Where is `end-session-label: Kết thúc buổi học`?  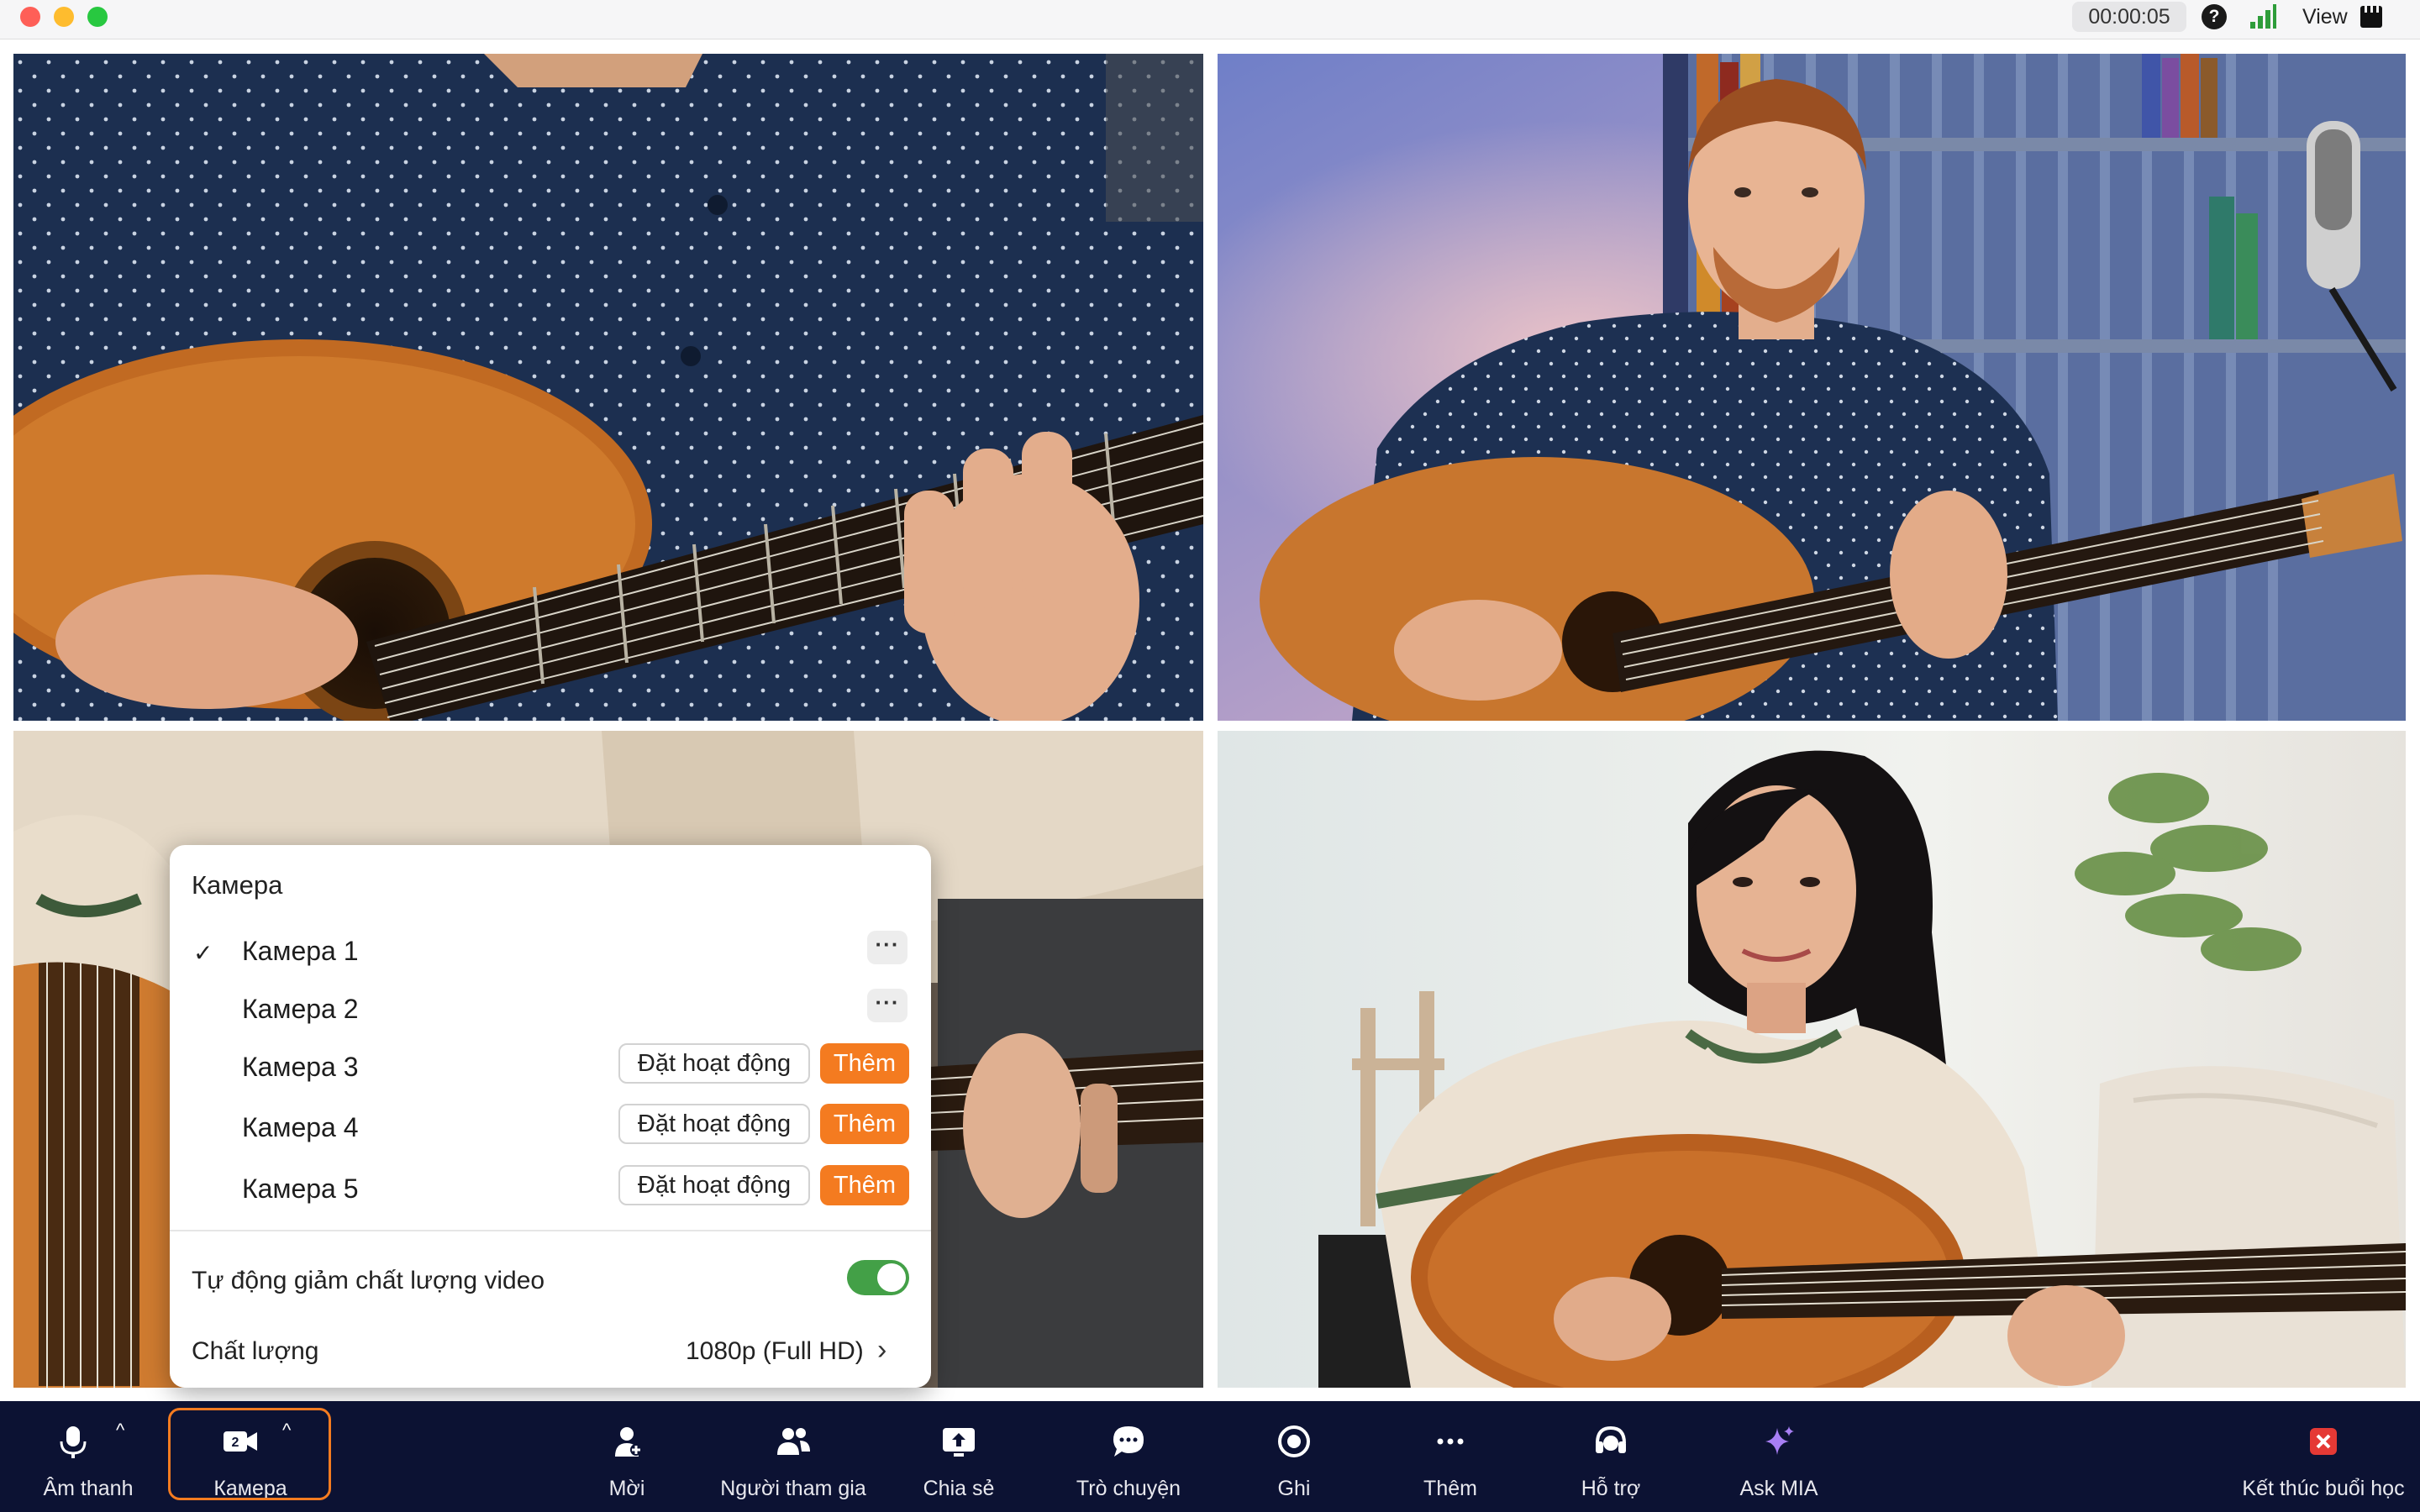
end-session-label: Kết thúc buổi học is located at coordinates (2324, 1488).